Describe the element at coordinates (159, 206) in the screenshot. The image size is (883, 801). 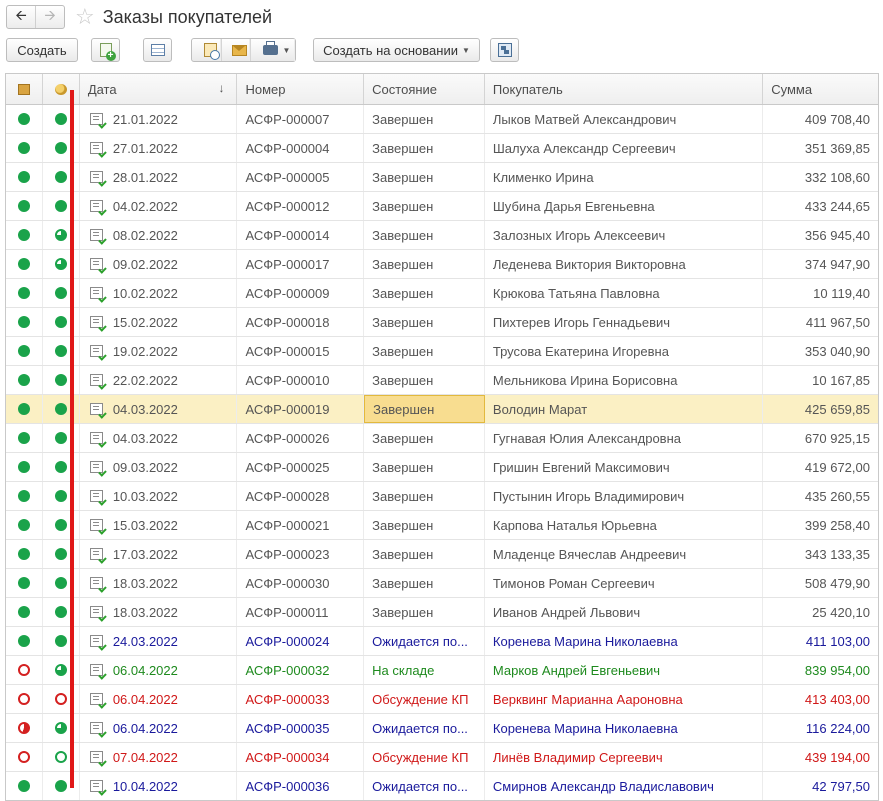
I see `date-cell: 04.02.2022` at that location.